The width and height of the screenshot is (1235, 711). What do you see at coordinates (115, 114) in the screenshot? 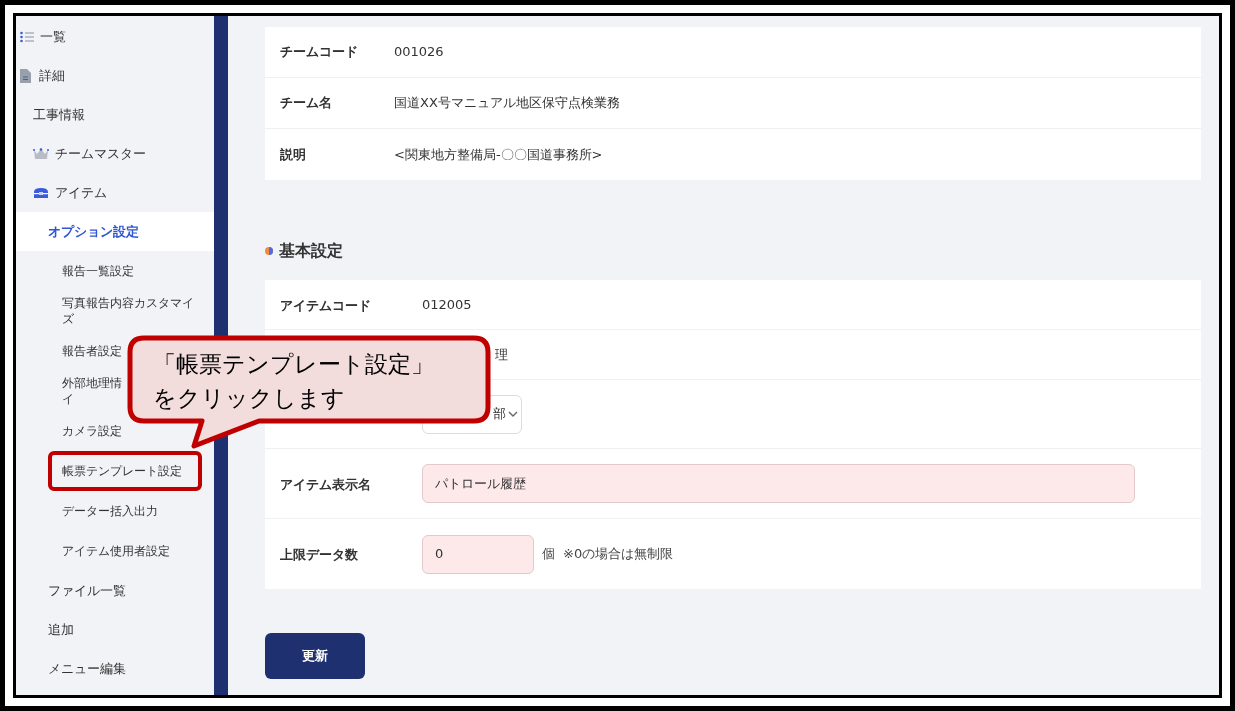
I see `sidebar-item: 工事情報` at bounding box center [115, 114].